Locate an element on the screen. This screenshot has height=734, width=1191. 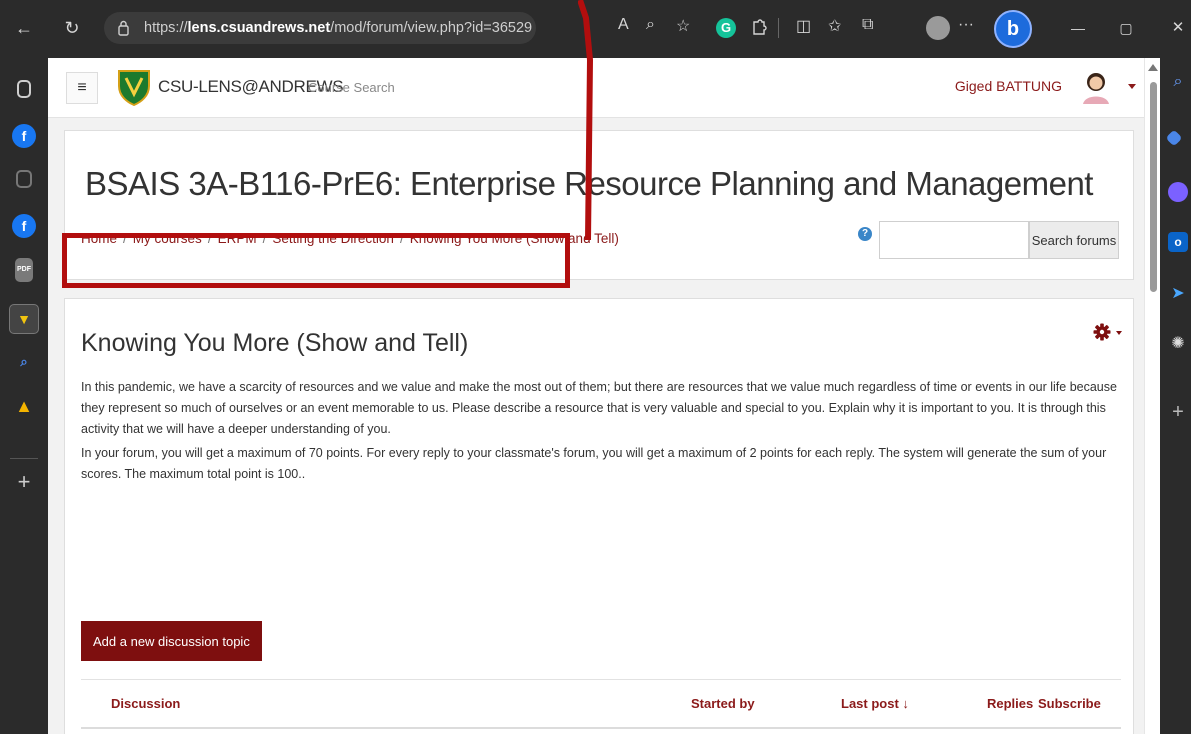
lock-icon is located at coordinates (123, 28).